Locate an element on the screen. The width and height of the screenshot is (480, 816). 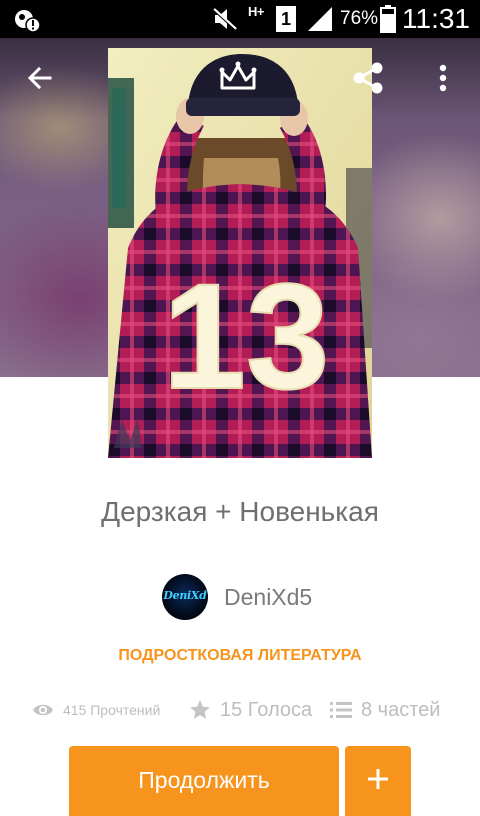
votes-stat: 15 Голоса is located at coordinates (250, 710).